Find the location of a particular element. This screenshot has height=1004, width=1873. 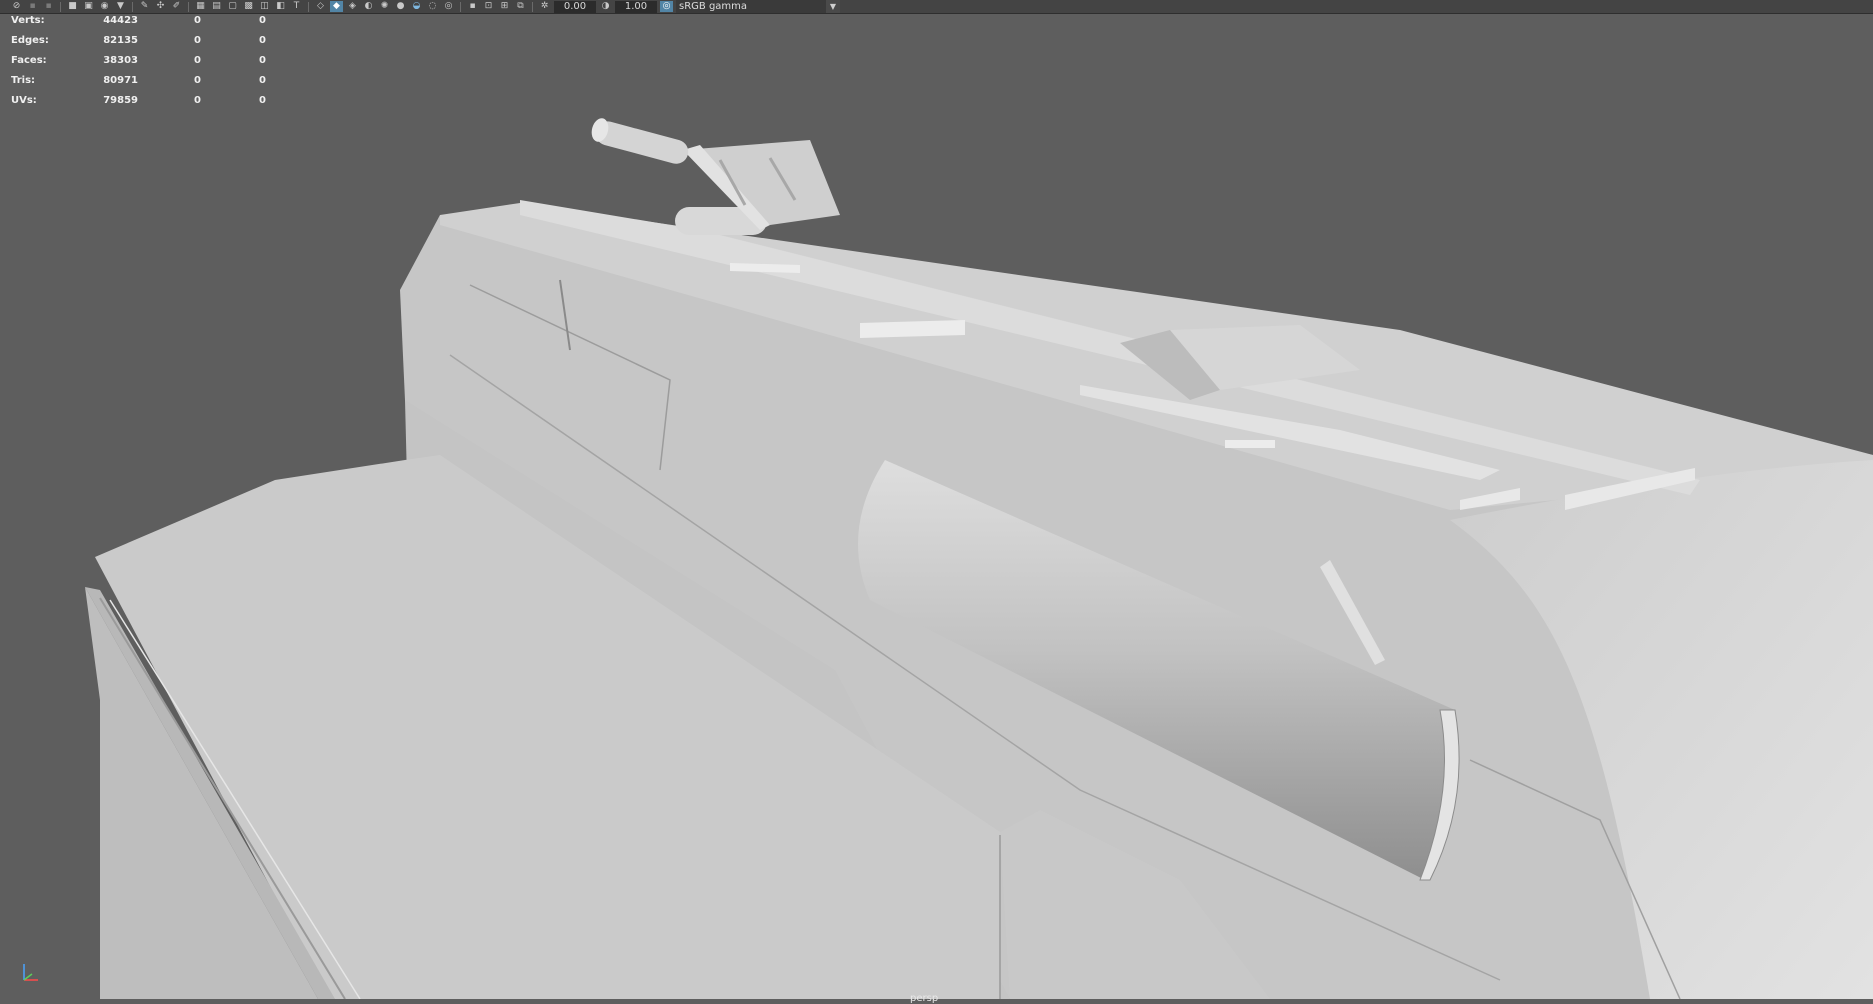

select-icon: ⊘ is located at coordinates (16, 6).